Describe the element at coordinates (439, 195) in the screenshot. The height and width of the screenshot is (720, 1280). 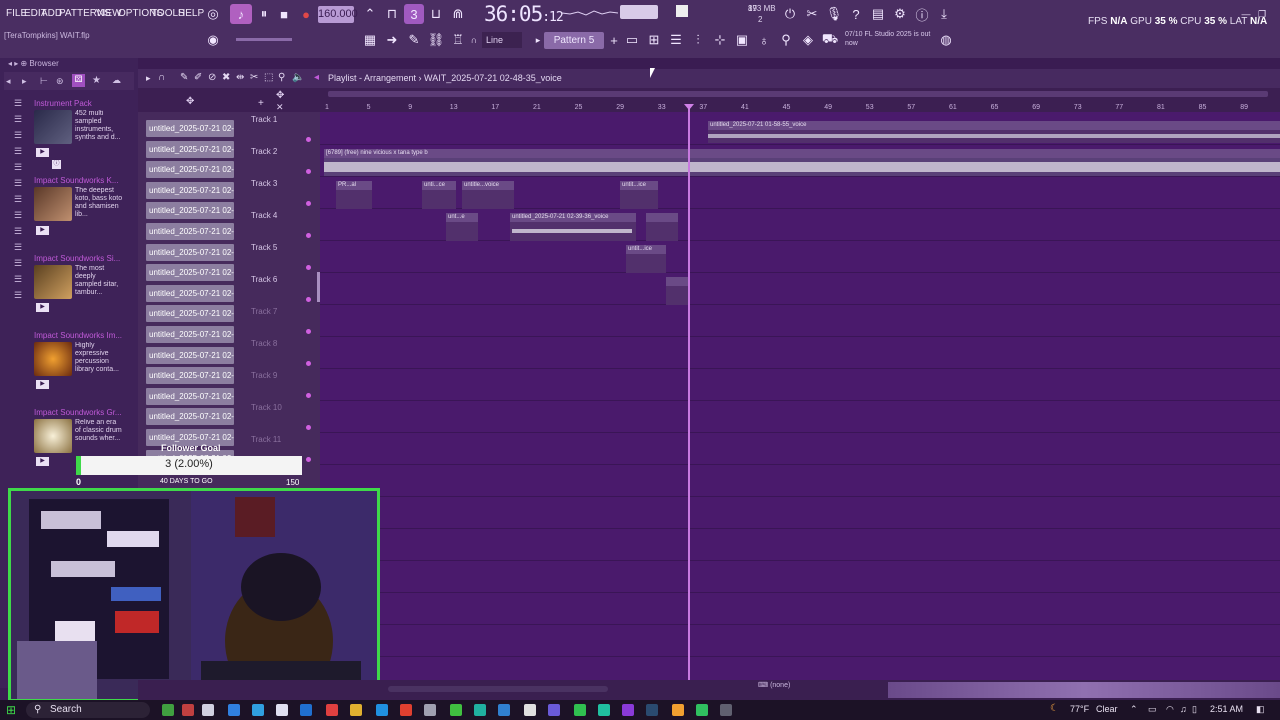
I see `audio-clip: unti...ce` at that location.